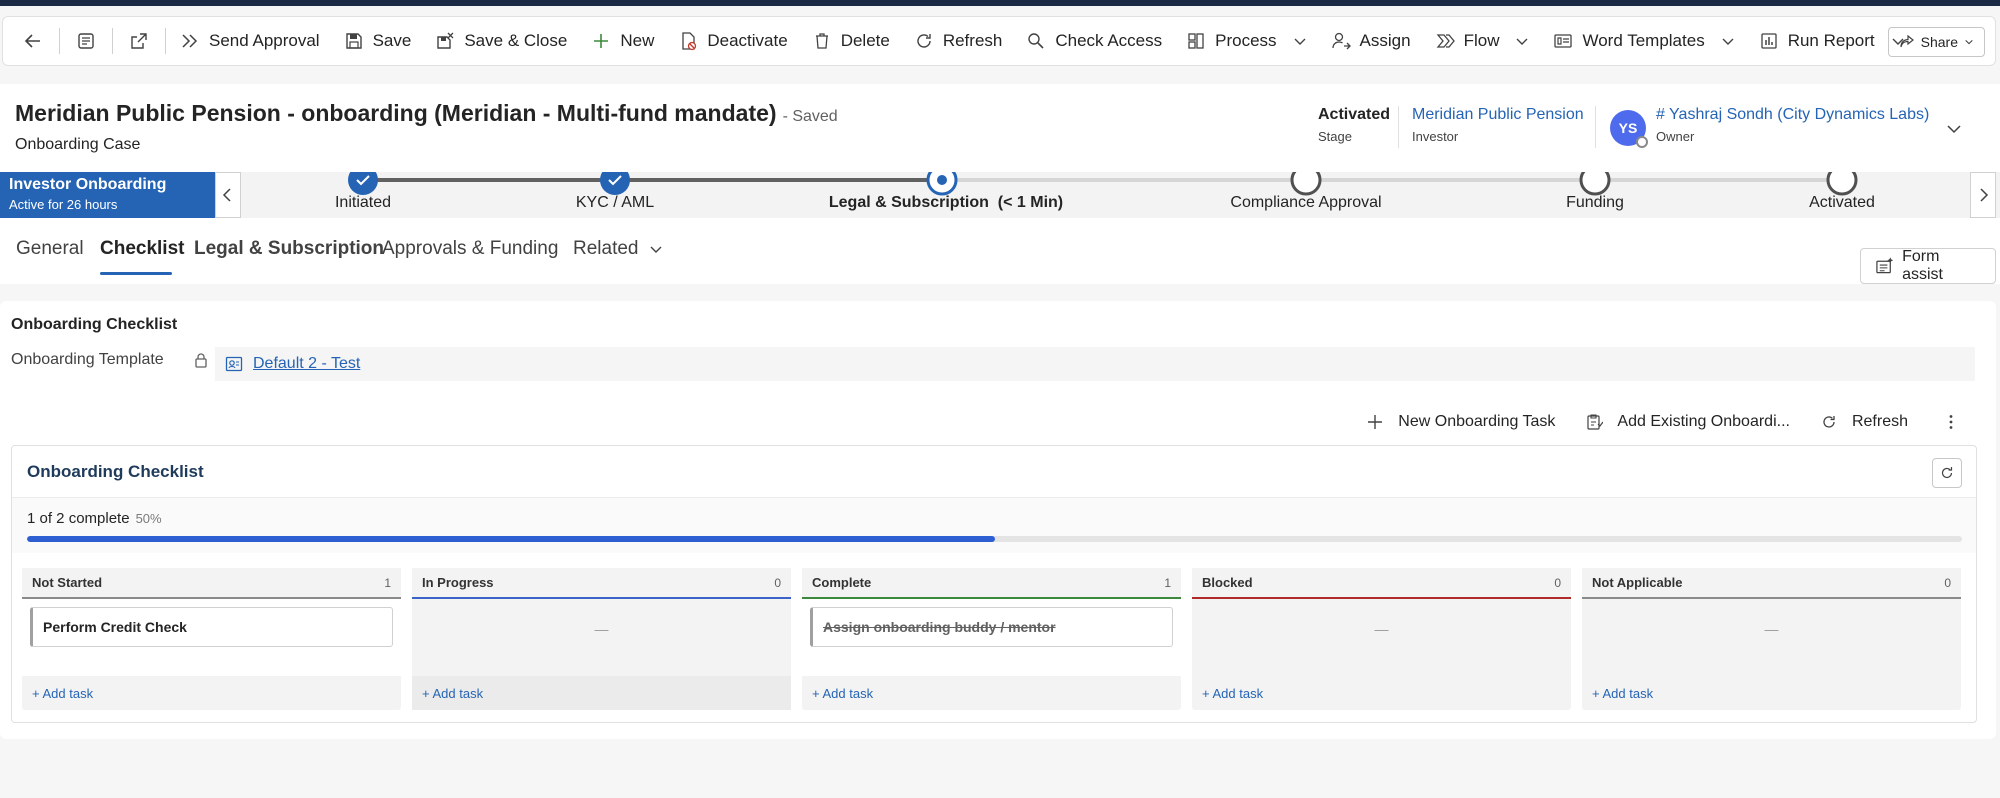 The image size is (2000, 798). Describe the element at coordinates (363, 183) in the screenshot. I see `stage-marker-initiated` at that location.